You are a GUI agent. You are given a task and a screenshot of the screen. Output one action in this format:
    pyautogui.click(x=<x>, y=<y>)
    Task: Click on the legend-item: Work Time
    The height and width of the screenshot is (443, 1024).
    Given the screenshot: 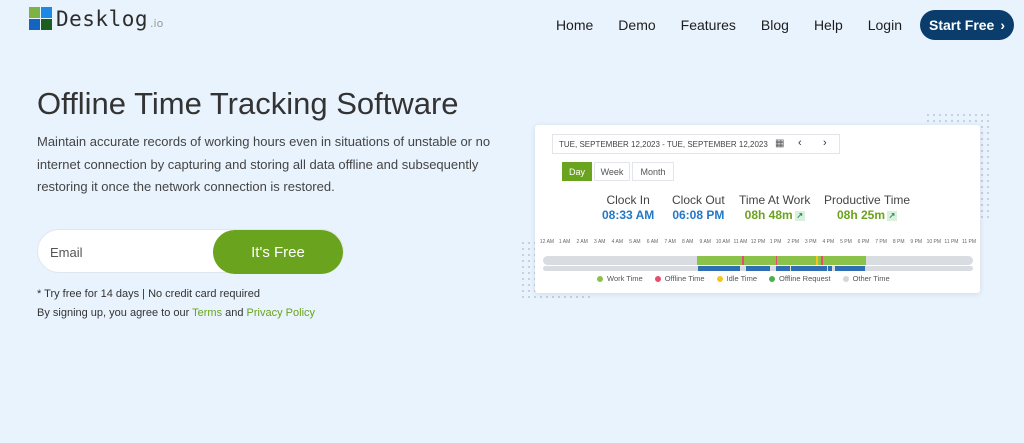 What is the action you would take?
    pyautogui.click(x=620, y=278)
    